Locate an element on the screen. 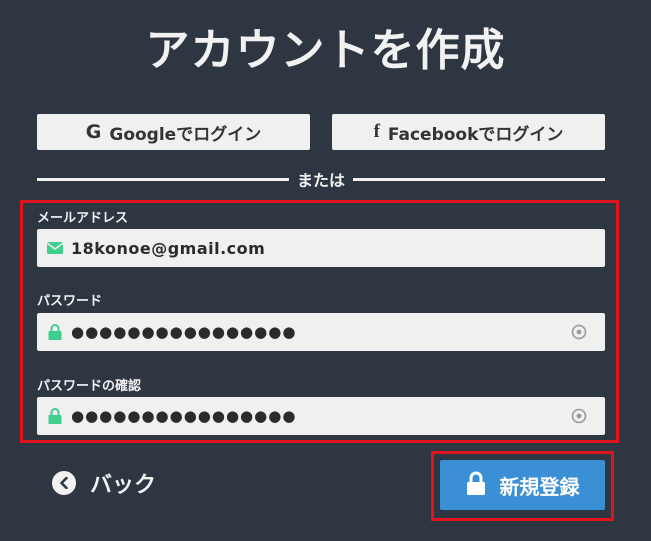 This screenshot has width=651, height=541. register-button: 新規登録 is located at coordinates (522, 485).